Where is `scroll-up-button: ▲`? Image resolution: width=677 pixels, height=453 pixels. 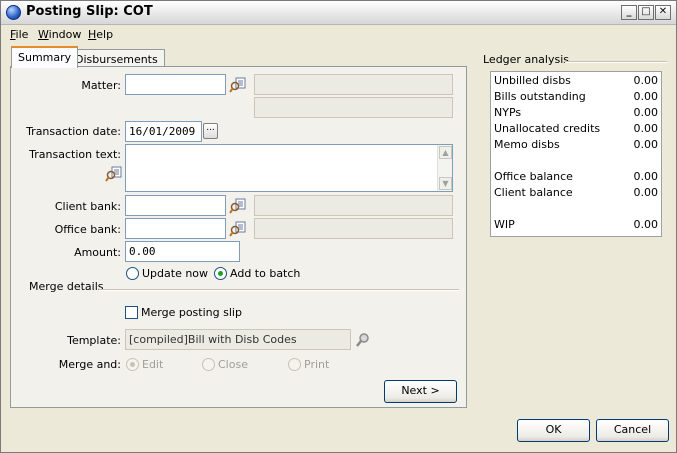 scroll-up-button: ▲ is located at coordinates (445, 152).